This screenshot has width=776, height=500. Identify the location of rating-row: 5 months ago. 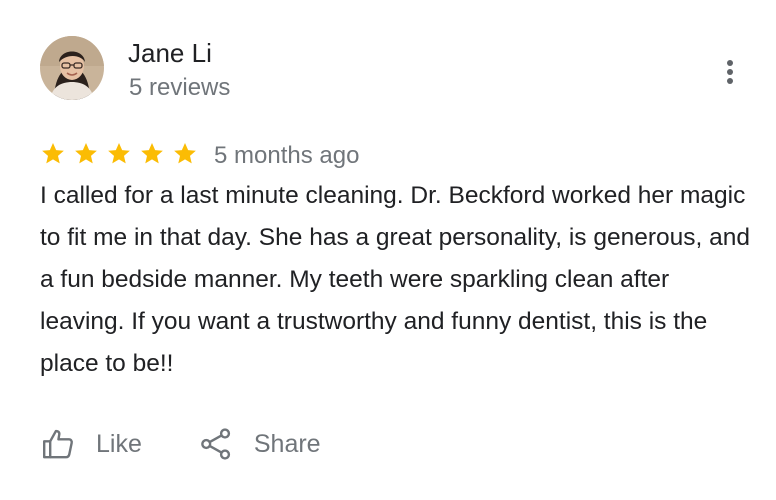
(199, 154).